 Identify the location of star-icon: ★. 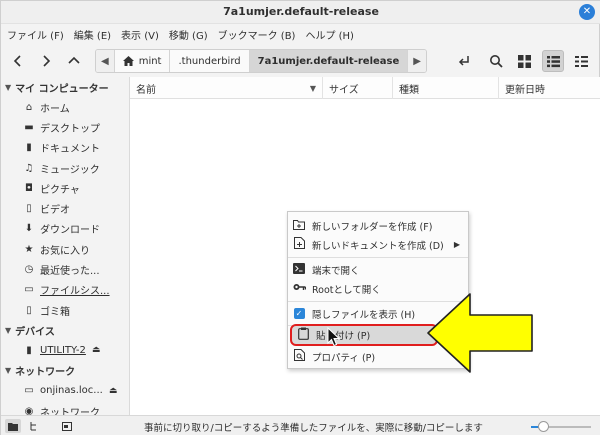
(29, 249).